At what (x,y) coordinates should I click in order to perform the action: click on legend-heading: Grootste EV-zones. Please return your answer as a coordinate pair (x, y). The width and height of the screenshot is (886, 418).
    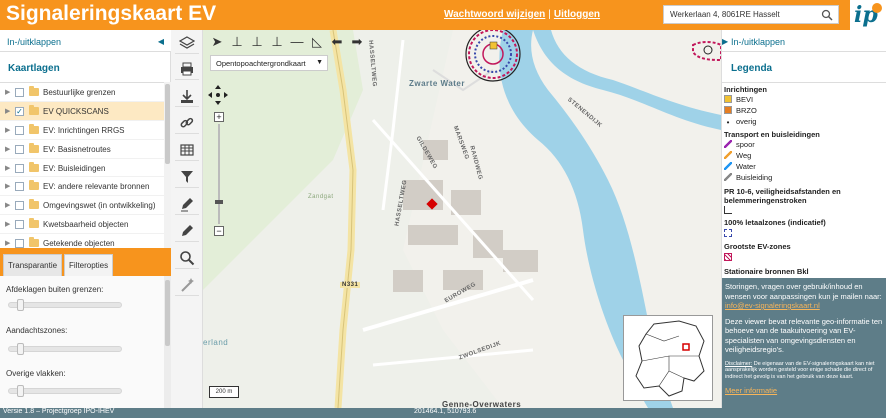
    Looking at the image, I should click on (757, 246).